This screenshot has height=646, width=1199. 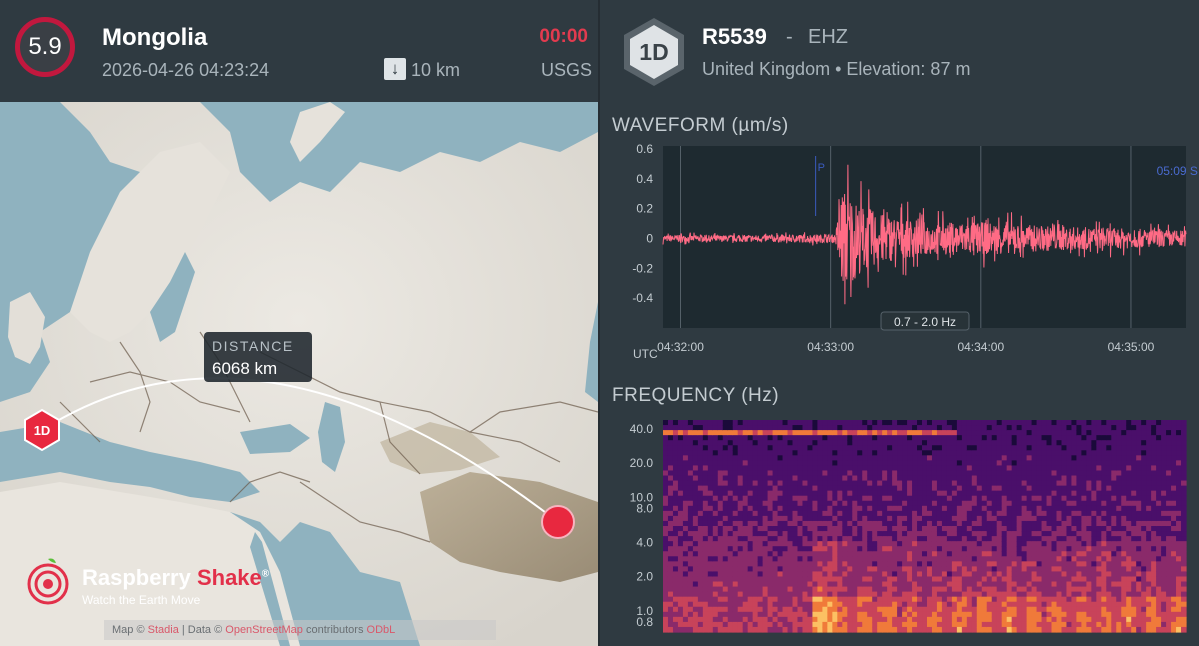 I want to click on station-marker: 1D, so click(x=42, y=430).